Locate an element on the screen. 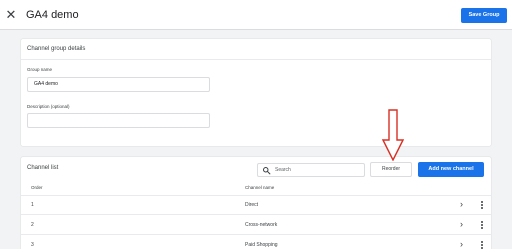 The image size is (512, 249). row-channel-name: Paid Shopping is located at coordinates (261, 245).